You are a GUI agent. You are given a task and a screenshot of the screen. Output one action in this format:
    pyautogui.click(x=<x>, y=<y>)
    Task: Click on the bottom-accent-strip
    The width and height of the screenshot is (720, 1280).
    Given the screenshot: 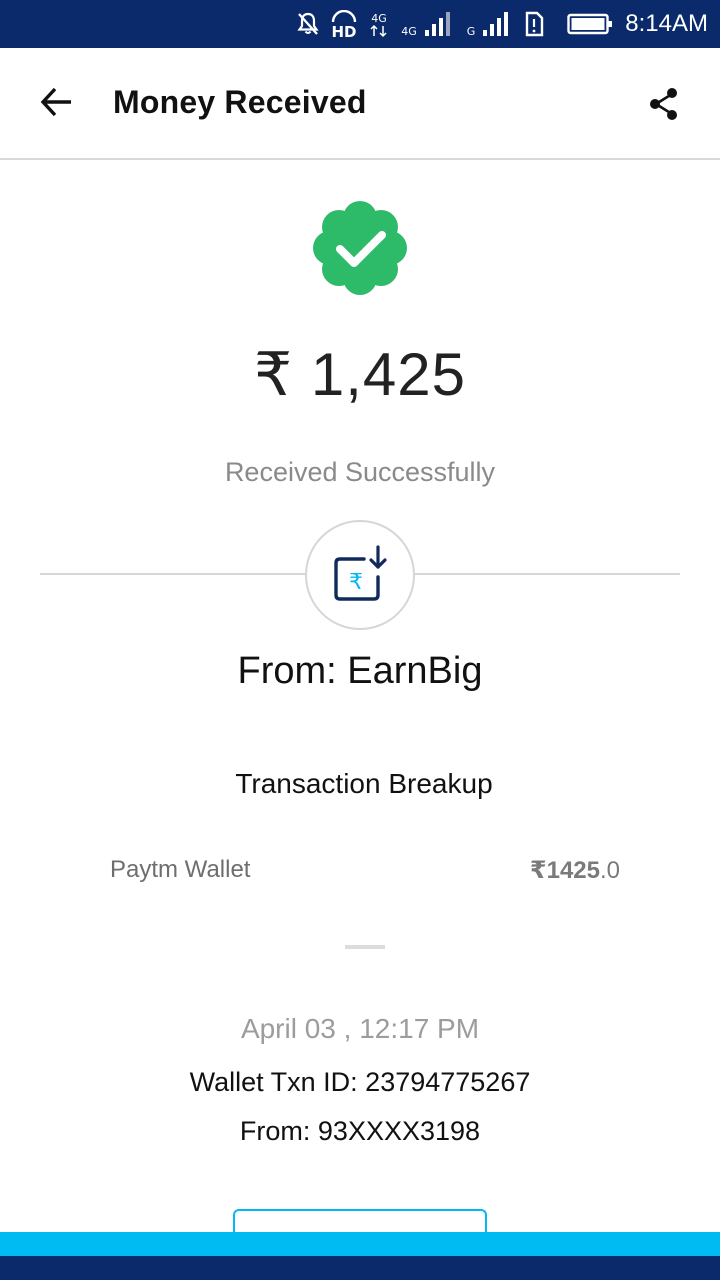 What is the action you would take?
    pyautogui.click(x=360, y=1244)
    